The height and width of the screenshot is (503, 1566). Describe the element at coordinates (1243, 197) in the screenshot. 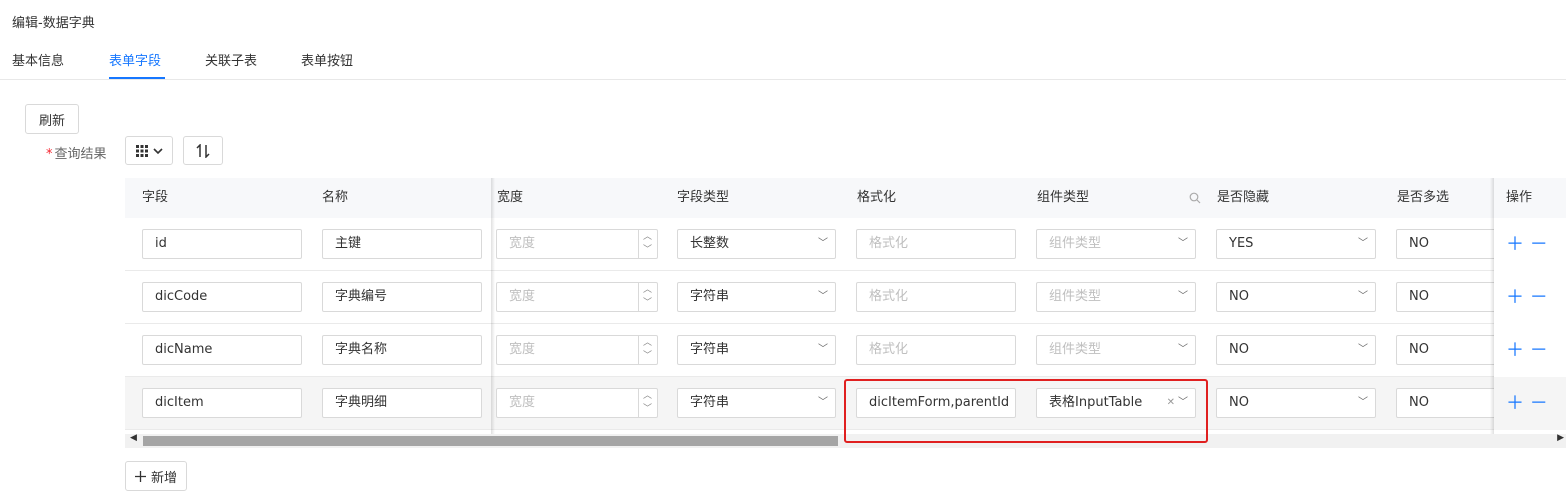

I see `header-hidden: 是否隐藏` at that location.